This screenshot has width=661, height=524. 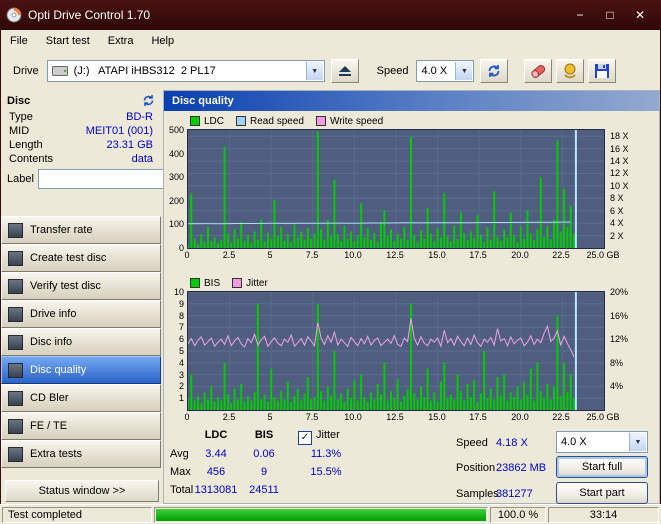 What do you see at coordinates (121, 41) in the screenshot?
I see `menu-extra: Extra` at bounding box center [121, 41].